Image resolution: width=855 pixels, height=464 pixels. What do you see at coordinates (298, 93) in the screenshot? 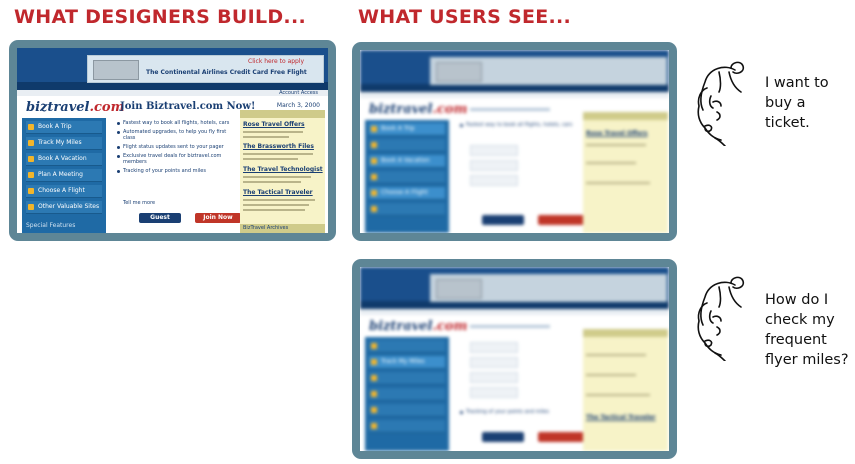
I see `account-link: Account Access` at bounding box center [298, 93].